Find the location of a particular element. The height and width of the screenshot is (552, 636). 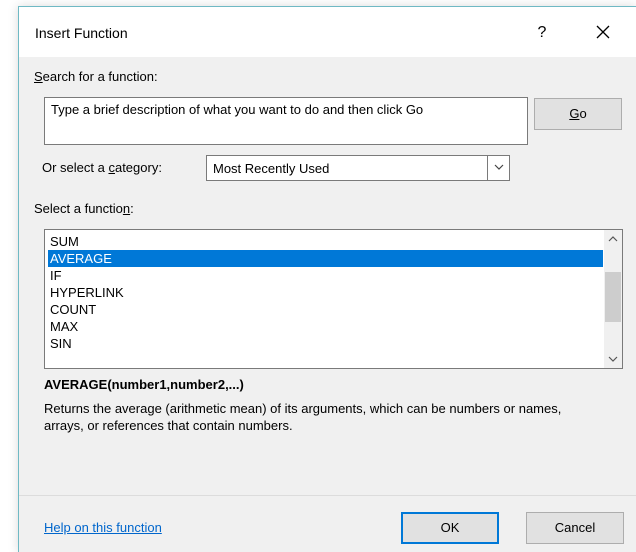

list-item: MAX is located at coordinates (325, 326).